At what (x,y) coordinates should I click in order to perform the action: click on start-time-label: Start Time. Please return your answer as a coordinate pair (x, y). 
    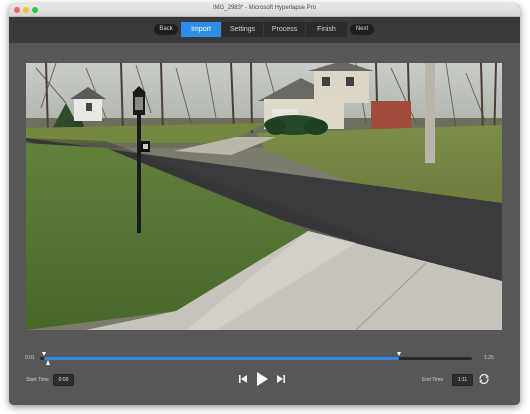
    Looking at the image, I should click on (37, 380).